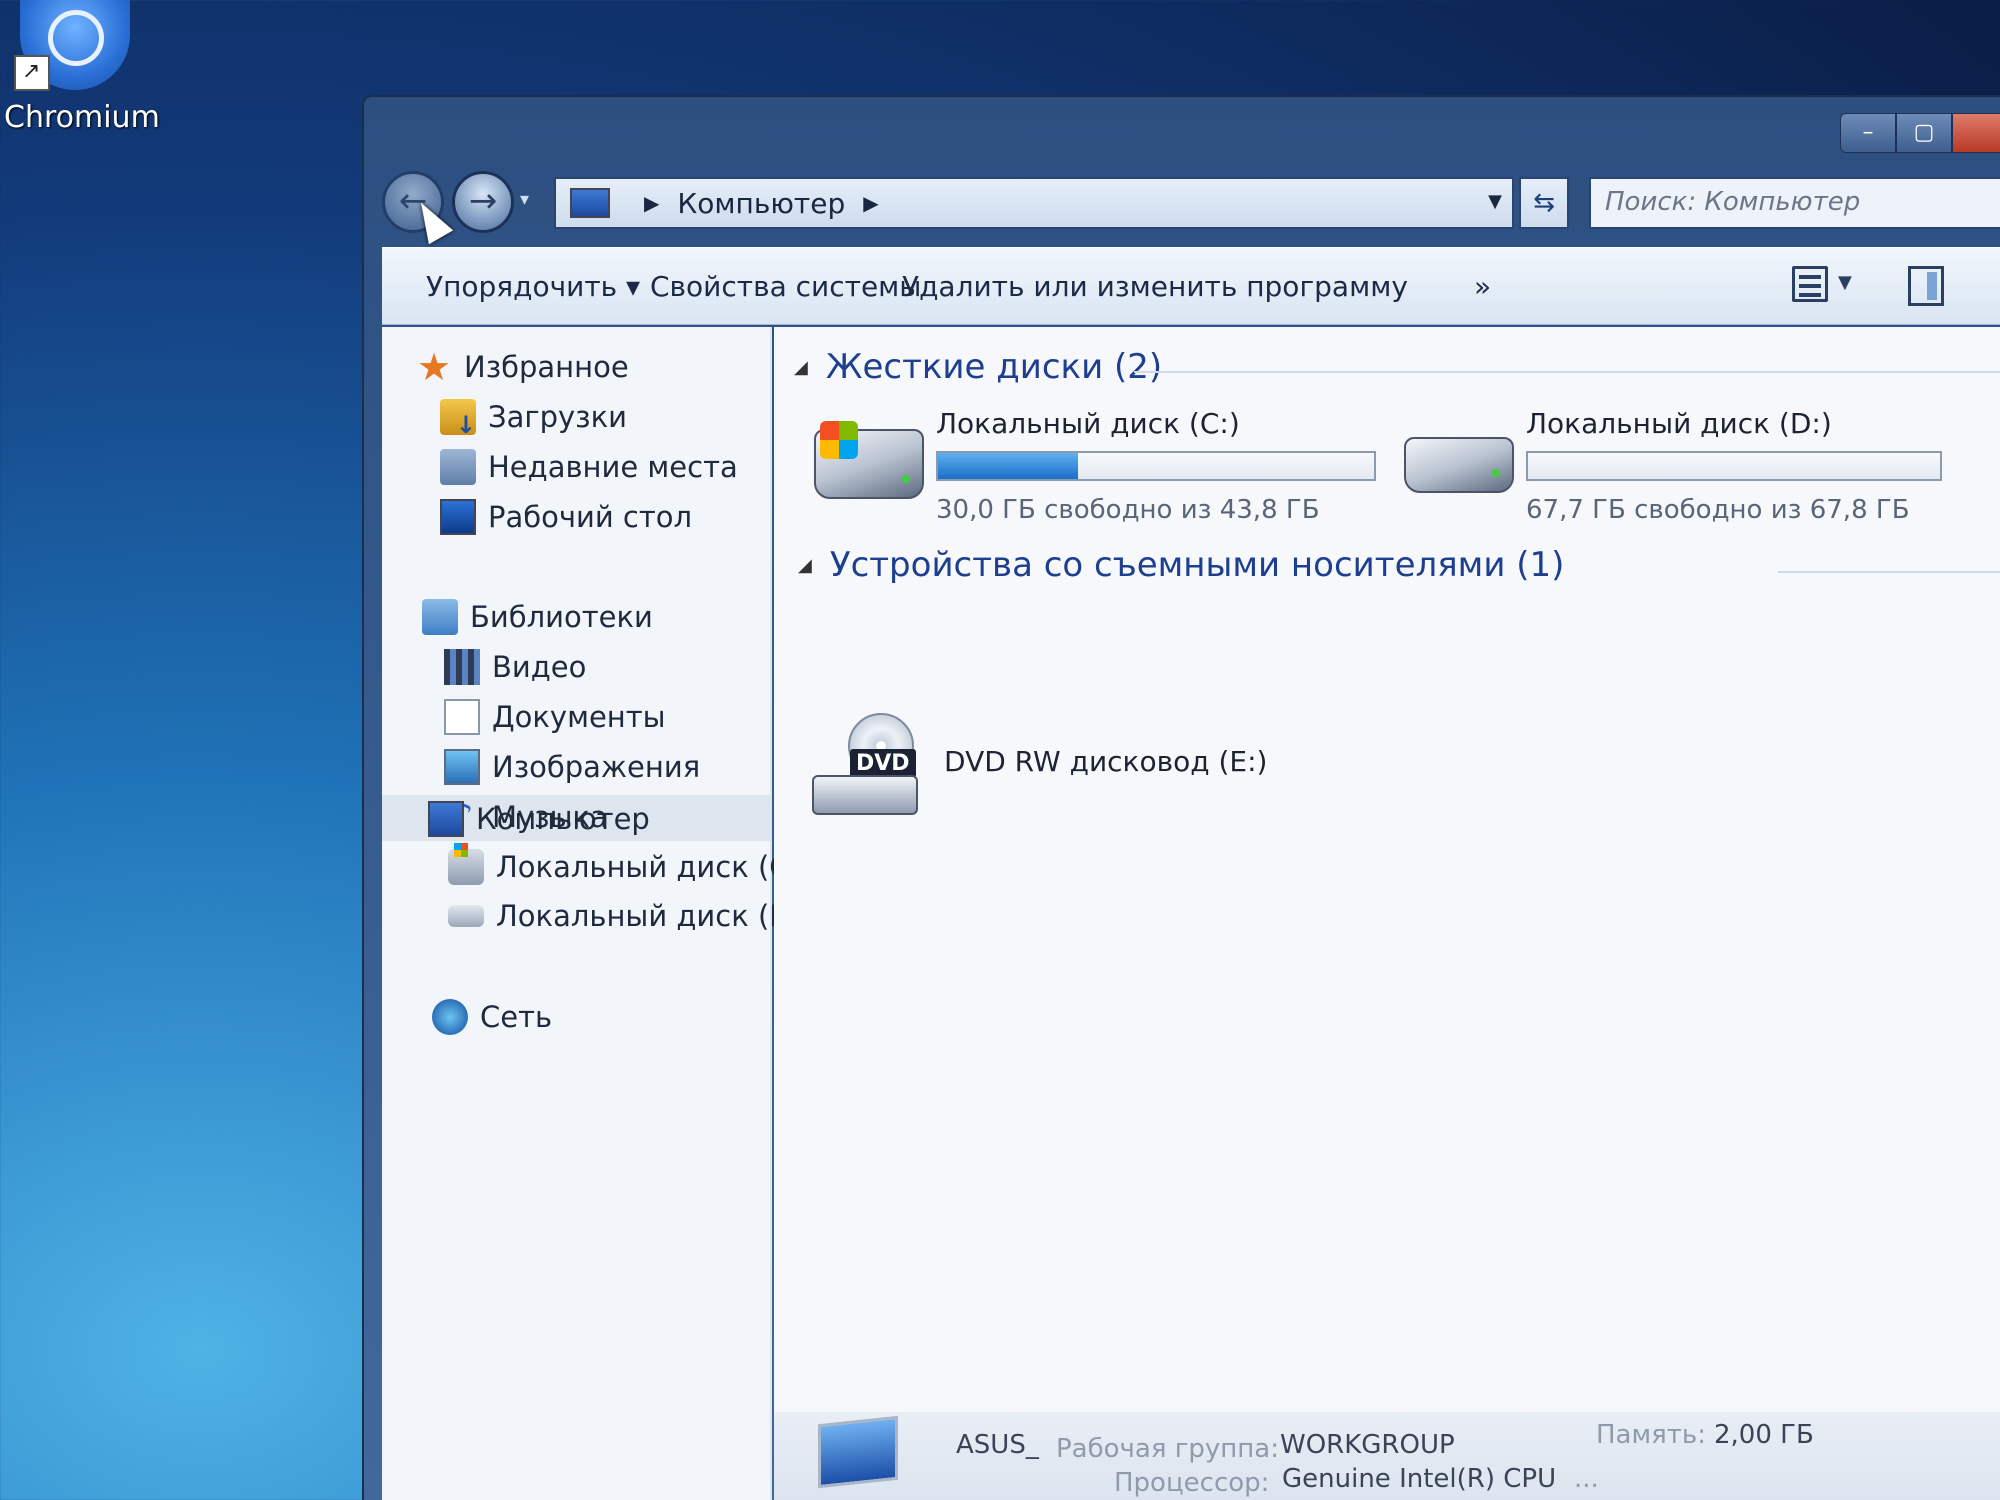  Describe the element at coordinates (590, 517) in the screenshot. I see `sidebar-item-label: Рабочий стол` at that location.